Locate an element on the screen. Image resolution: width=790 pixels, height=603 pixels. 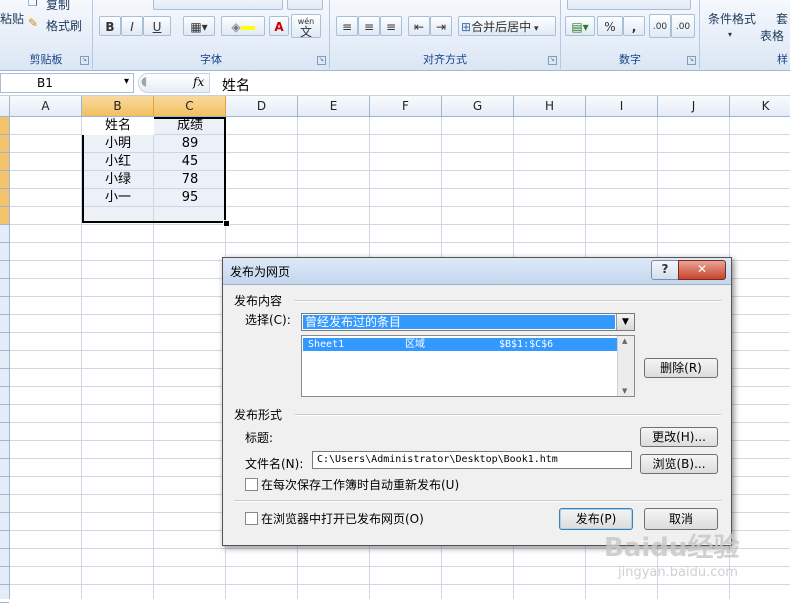
dialog-titlebar: 发布为网页 ? ✕ is located at coordinates (477, 271).